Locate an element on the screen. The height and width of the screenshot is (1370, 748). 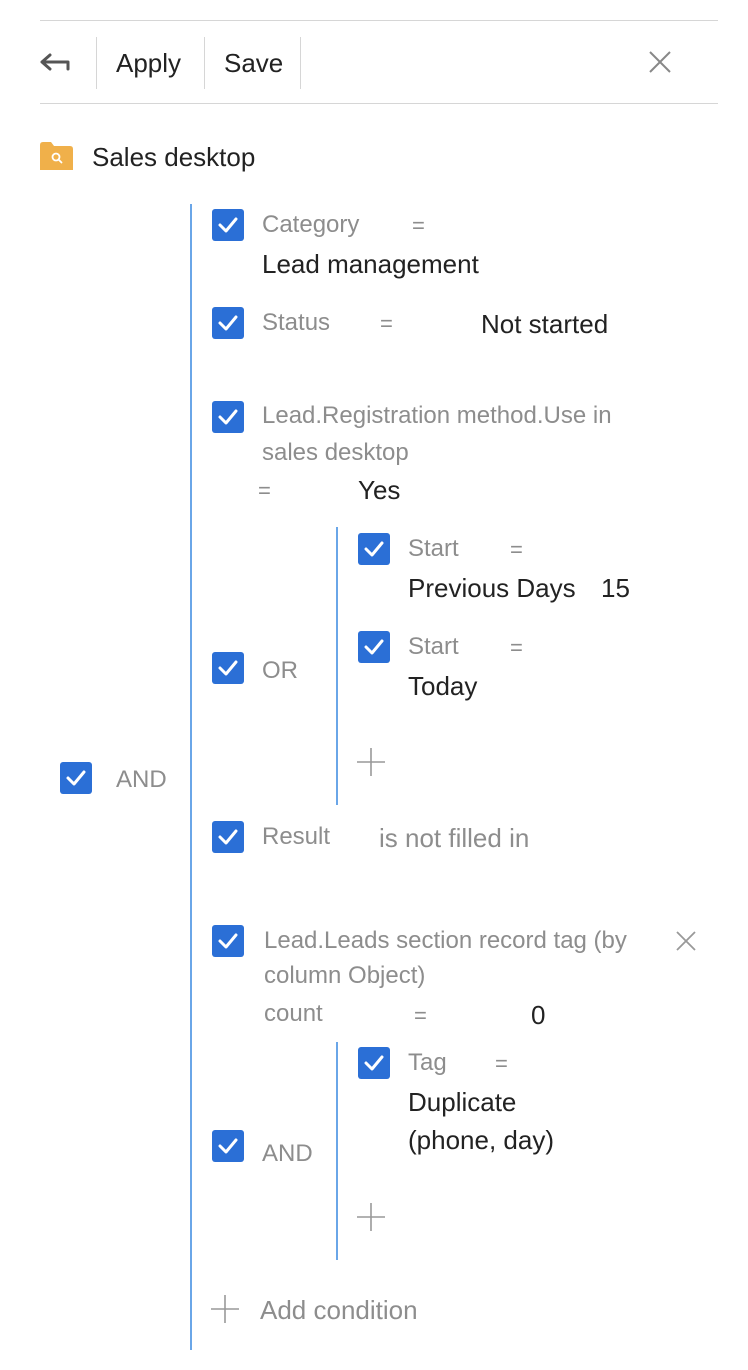
tag-operator: = is located at coordinates (501, 1064).